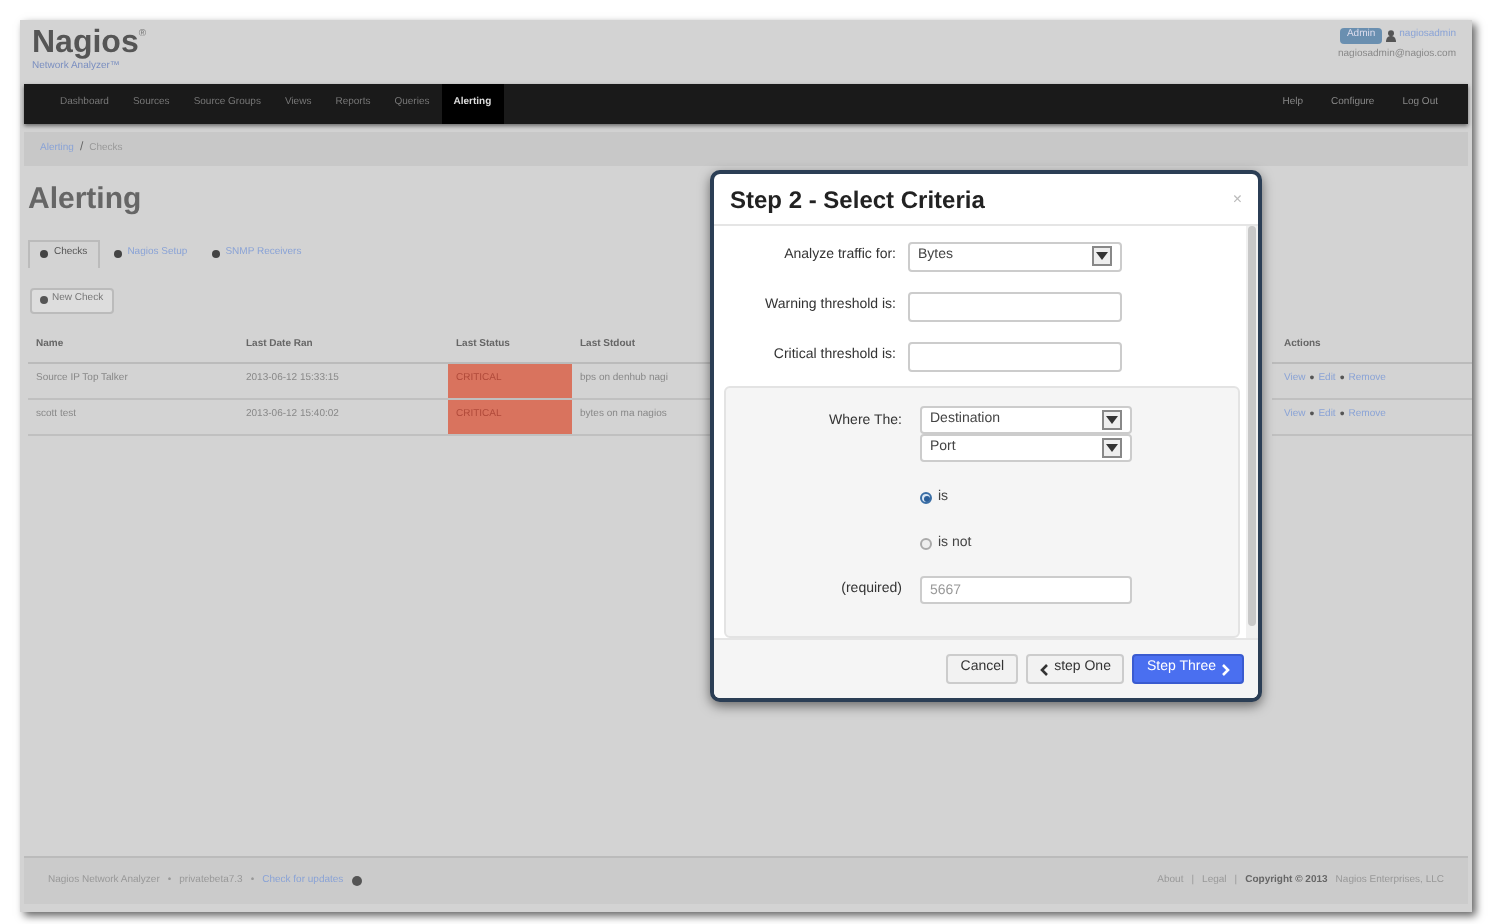 This screenshot has width=1492, height=924. I want to click on dialog-title: Step 2 - Select Criteria, so click(857, 200).